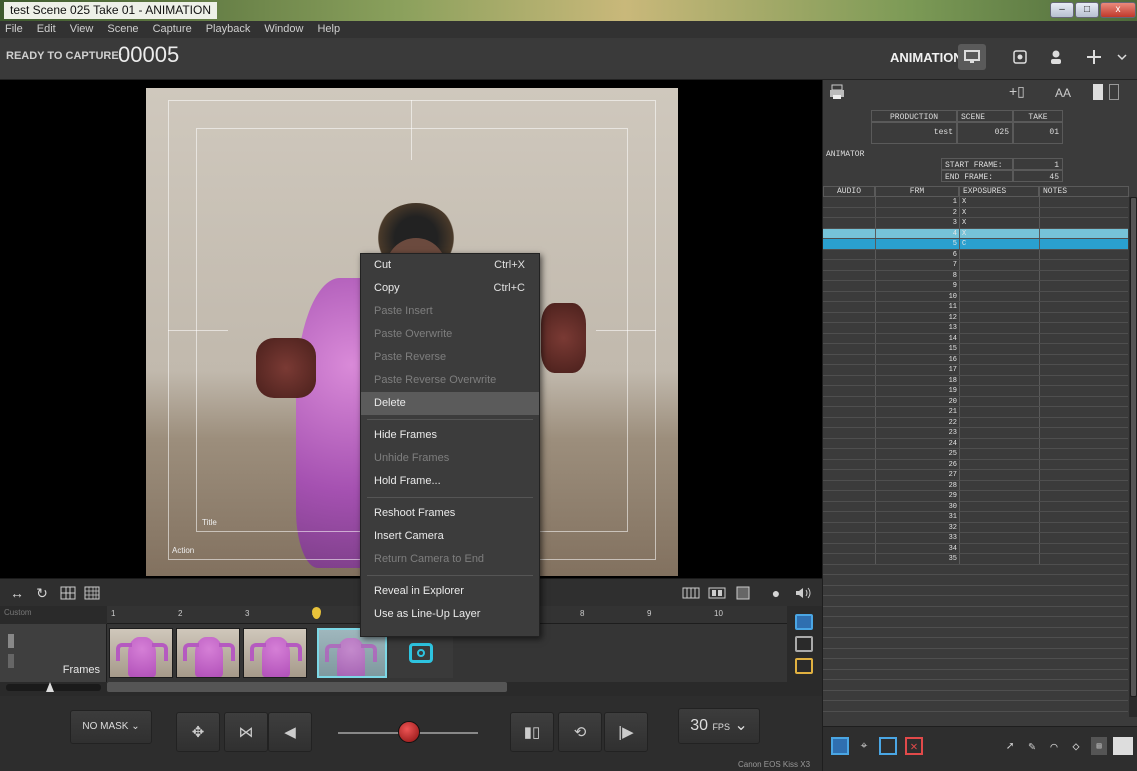 This screenshot has width=1137, height=771. What do you see at coordinates (1017, 91) in the screenshot?
I see `add-column-icon: +▯` at bounding box center [1017, 91].